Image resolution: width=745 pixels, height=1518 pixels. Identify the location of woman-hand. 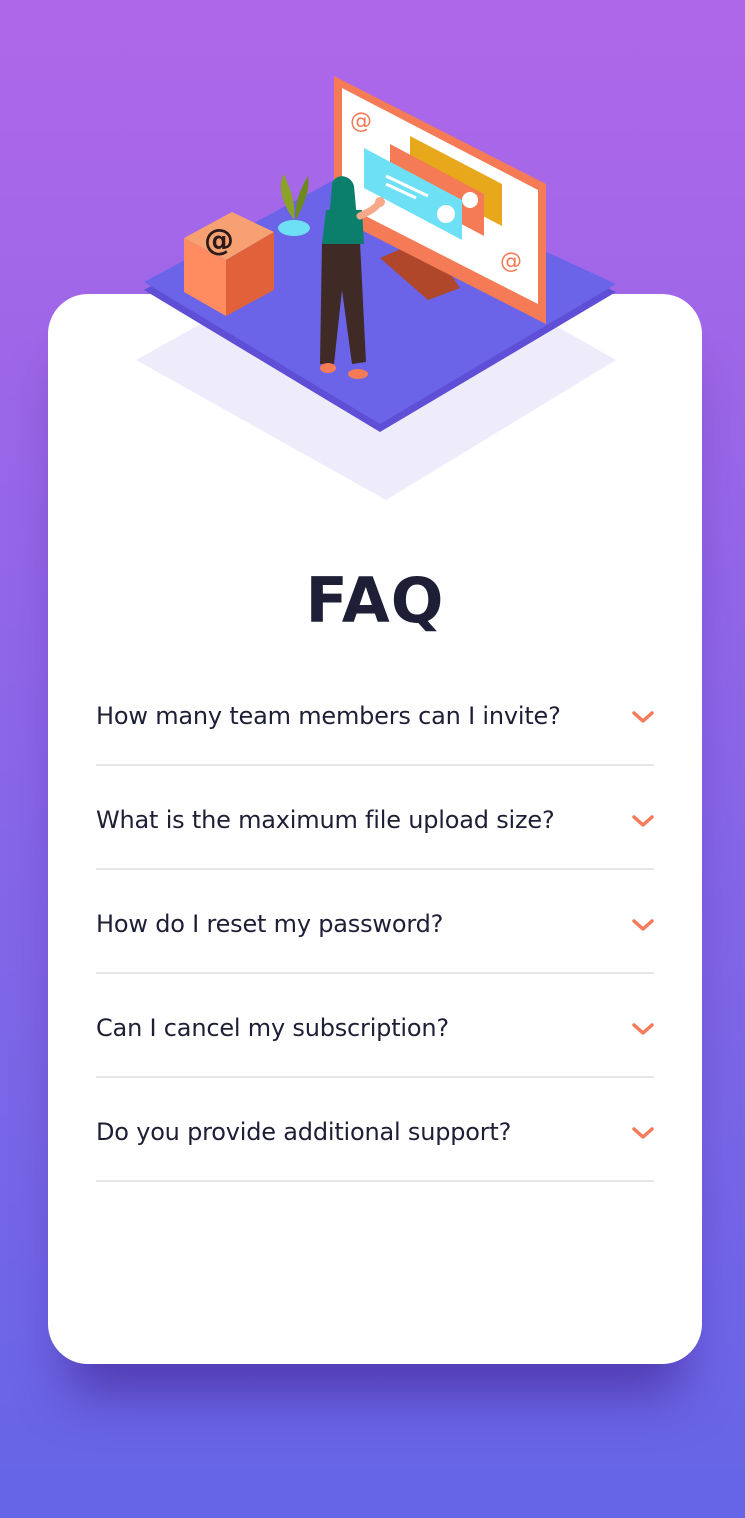
(380, 202).